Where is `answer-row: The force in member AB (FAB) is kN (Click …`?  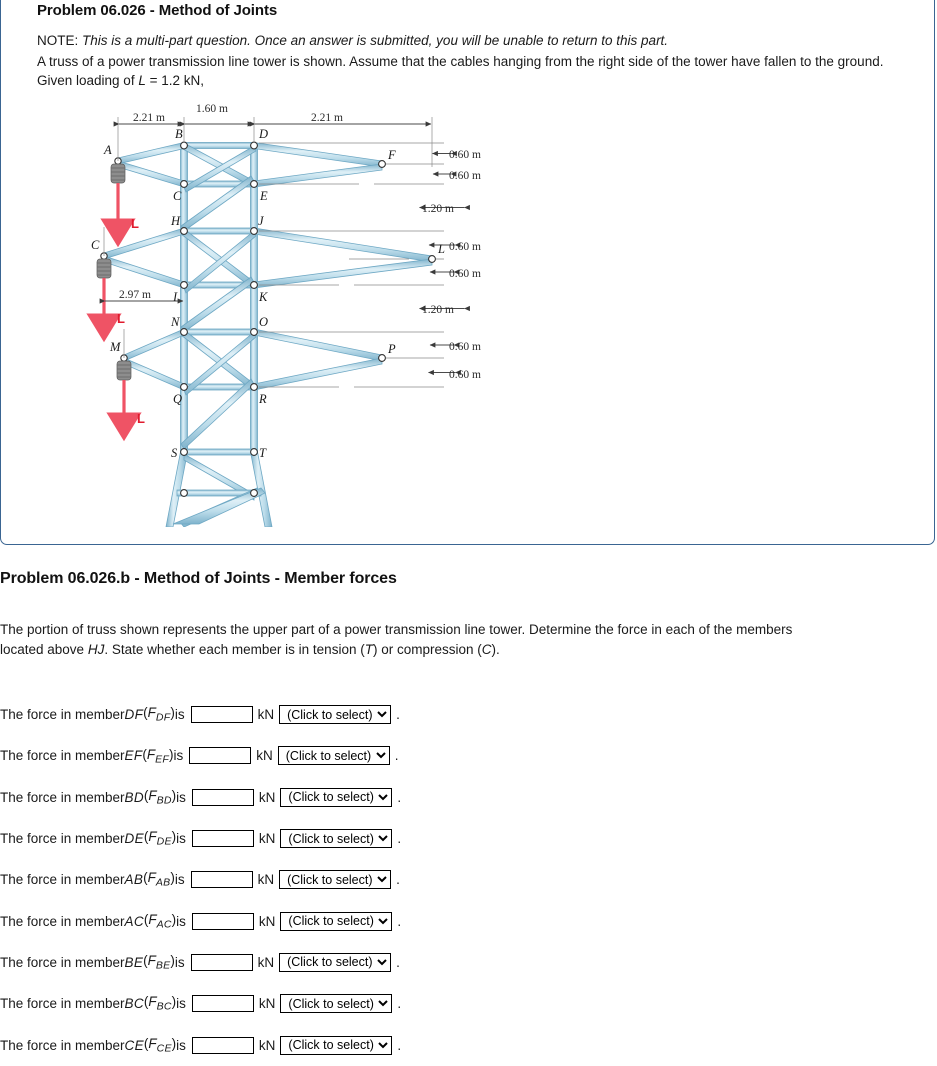 answer-row: The force in member AB (FAB) is kN (Click … is located at coordinates (280, 879).